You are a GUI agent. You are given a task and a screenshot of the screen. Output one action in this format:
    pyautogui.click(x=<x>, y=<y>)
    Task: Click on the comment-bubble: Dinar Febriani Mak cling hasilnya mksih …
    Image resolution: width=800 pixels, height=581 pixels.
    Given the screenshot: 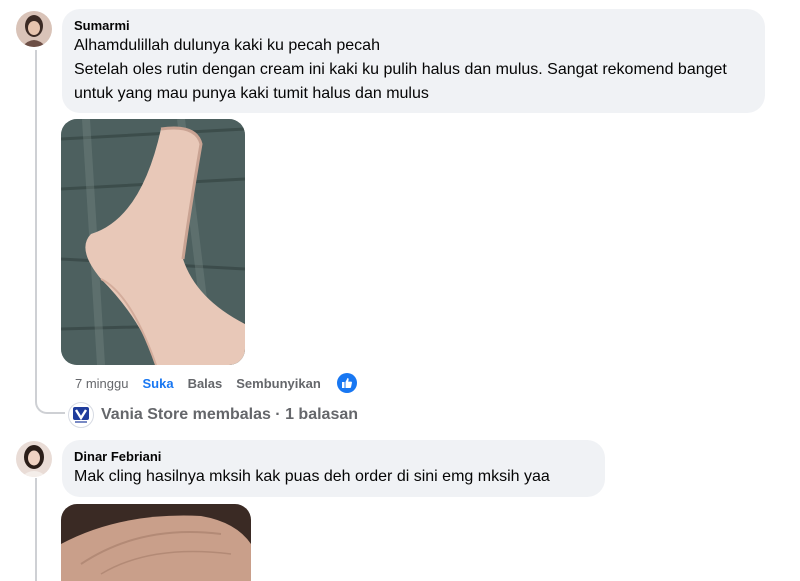 What is the action you would take?
    pyautogui.click(x=333, y=468)
    